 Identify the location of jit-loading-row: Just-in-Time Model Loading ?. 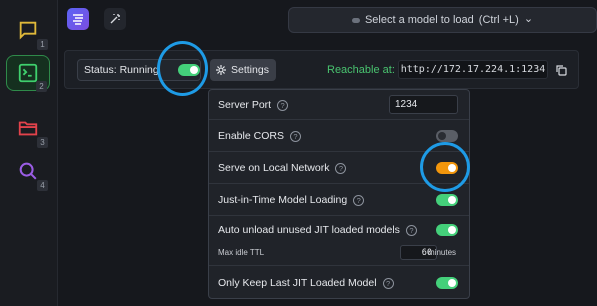
(339, 200).